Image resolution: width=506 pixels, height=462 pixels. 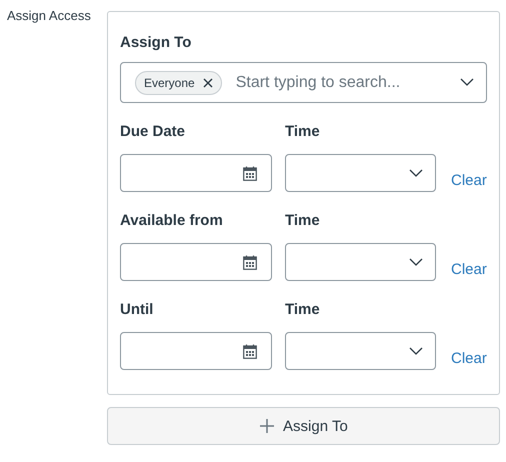 I want to click on field-label: Available from, so click(x=172, y=221).